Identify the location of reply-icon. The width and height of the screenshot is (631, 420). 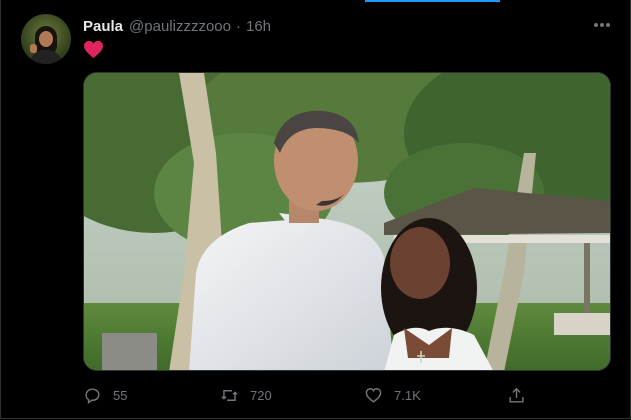
(92, 395).